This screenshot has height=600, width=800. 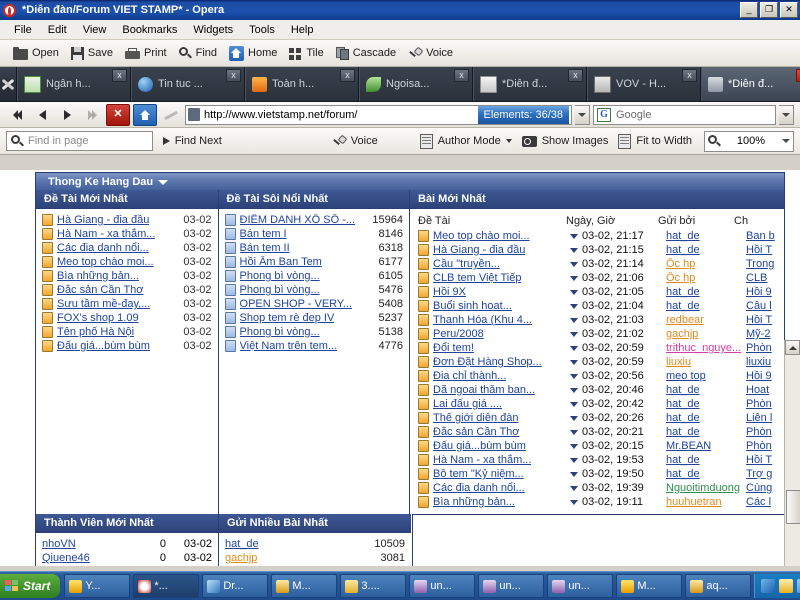 I want to click on topic-link: FOX's shop 1.09, so click(x=98, y=318).